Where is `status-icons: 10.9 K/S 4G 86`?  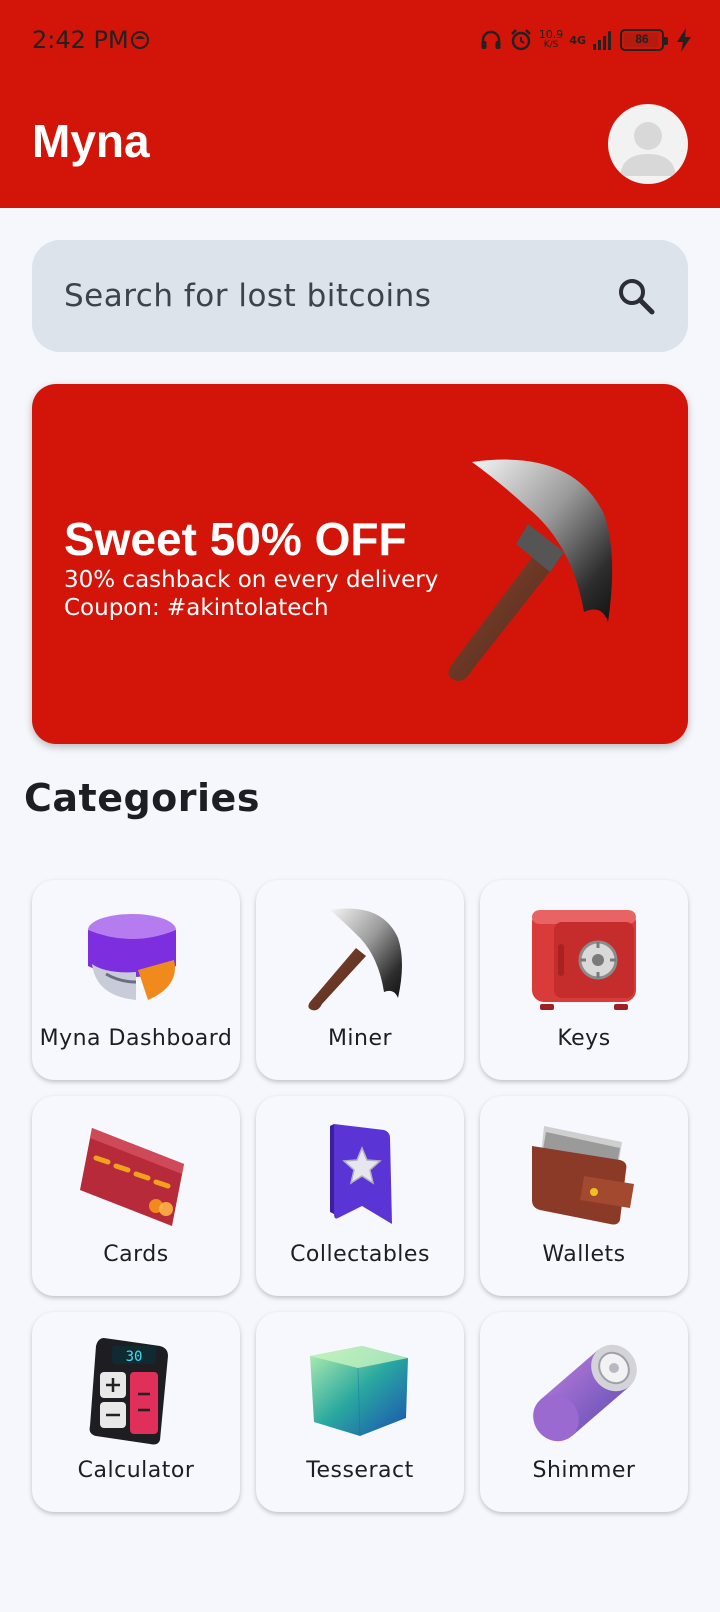 status-icons: 10.9 K/S 4G 86 is located at coordinates (585, 40).